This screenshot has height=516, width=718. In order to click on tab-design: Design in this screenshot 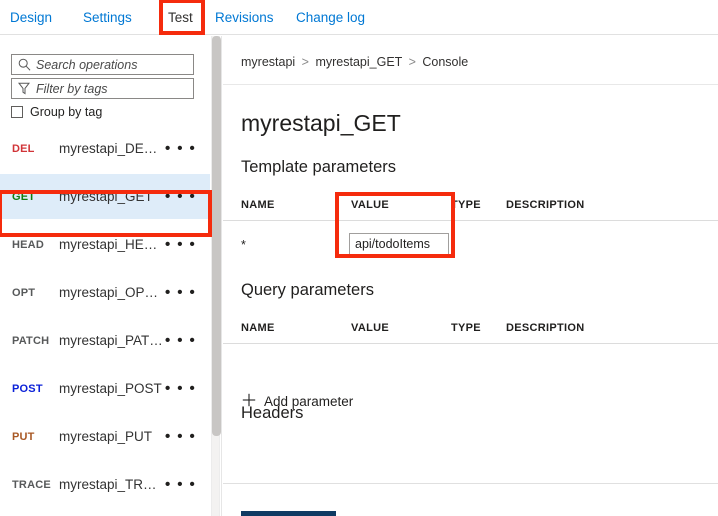, I will do `click(31, 17)`.